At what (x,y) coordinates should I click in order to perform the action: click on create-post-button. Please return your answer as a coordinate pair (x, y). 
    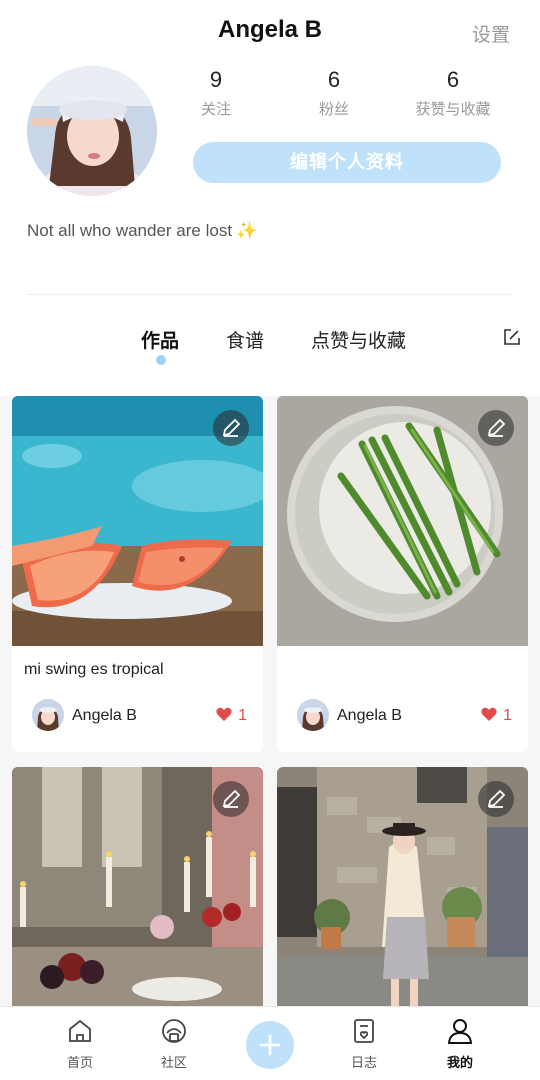
    Looking at the image, I should click on (270, 1045).